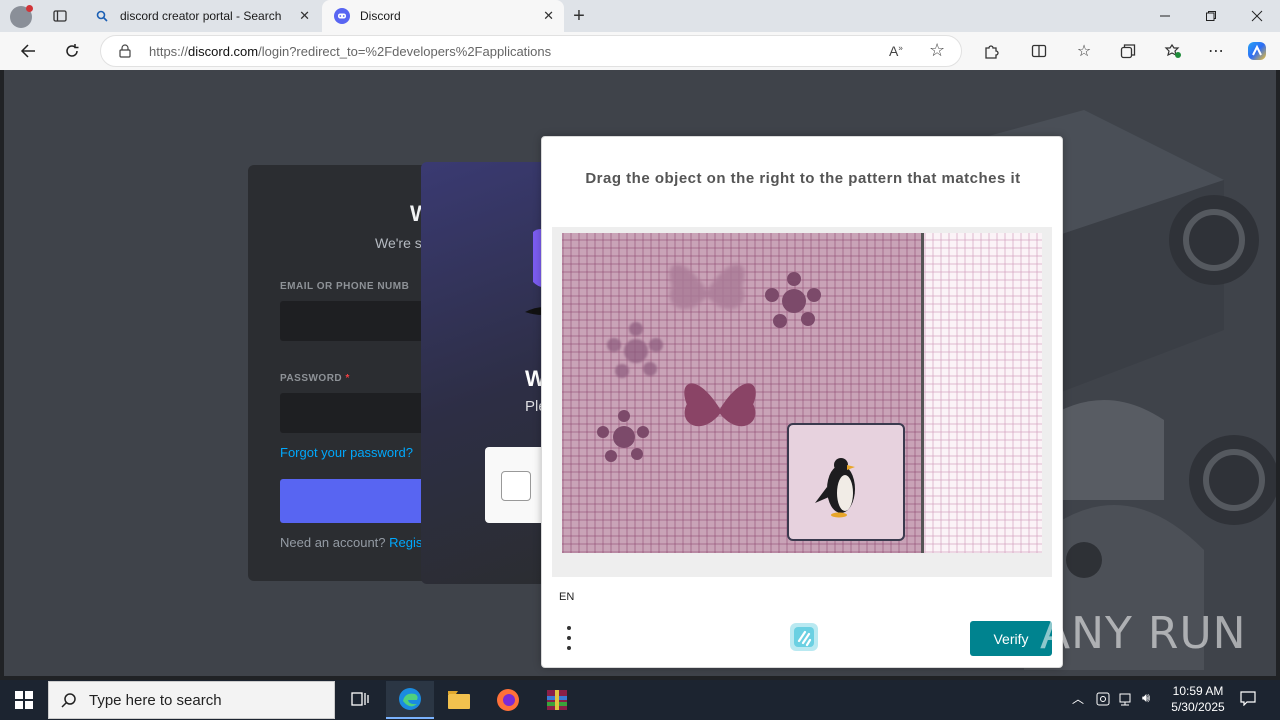  What do you see at coordinates (508, 700) in the screenshot?
I see `firefox-icon` at bounding box center [508, 700].